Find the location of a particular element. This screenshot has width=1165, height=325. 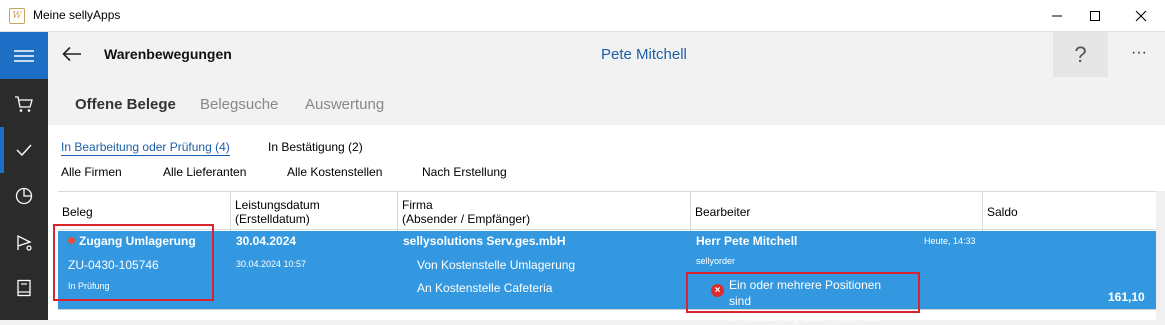

hamburger-menu-icon is located at coordinates (24, 55).